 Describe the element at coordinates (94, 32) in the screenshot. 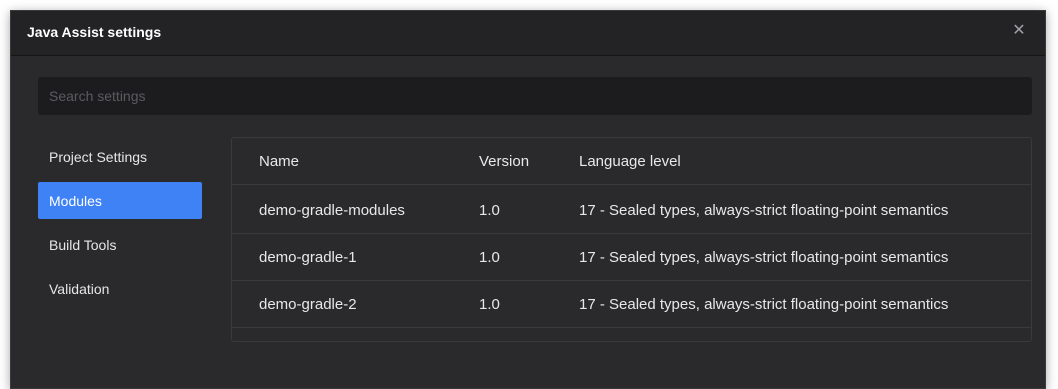

I see `dialog-title: Java Assist settings` at that location.